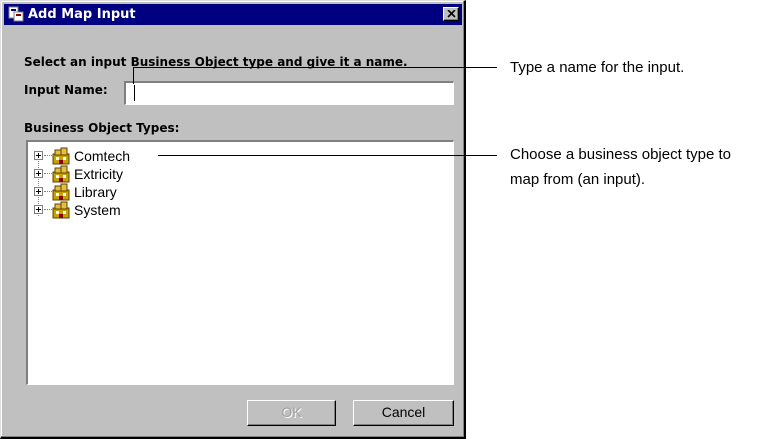  What do you see at coordinates (82, 14) in the screenshot?
I see `dialog-title: Add Map Input` at bounding box center [82, 14].